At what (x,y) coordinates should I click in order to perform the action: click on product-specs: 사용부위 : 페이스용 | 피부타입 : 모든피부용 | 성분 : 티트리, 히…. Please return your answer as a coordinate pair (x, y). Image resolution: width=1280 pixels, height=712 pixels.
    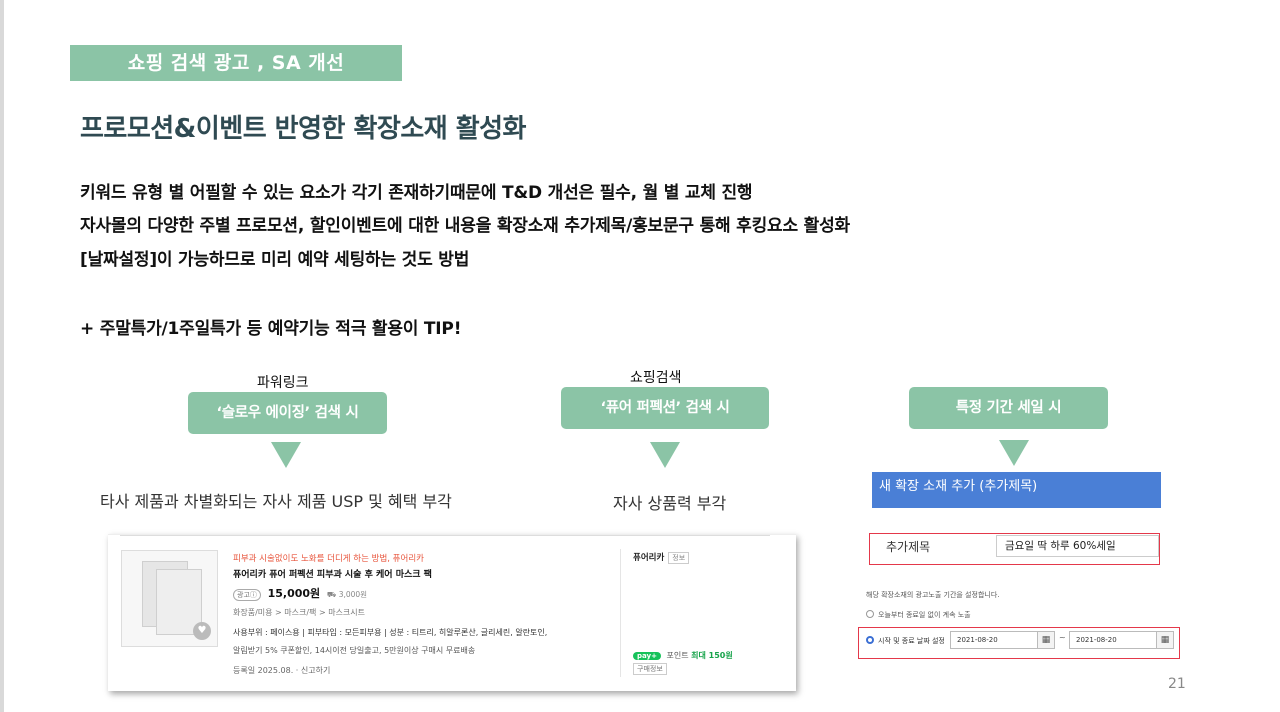
    Looking at the image, I should click on (390, 632).